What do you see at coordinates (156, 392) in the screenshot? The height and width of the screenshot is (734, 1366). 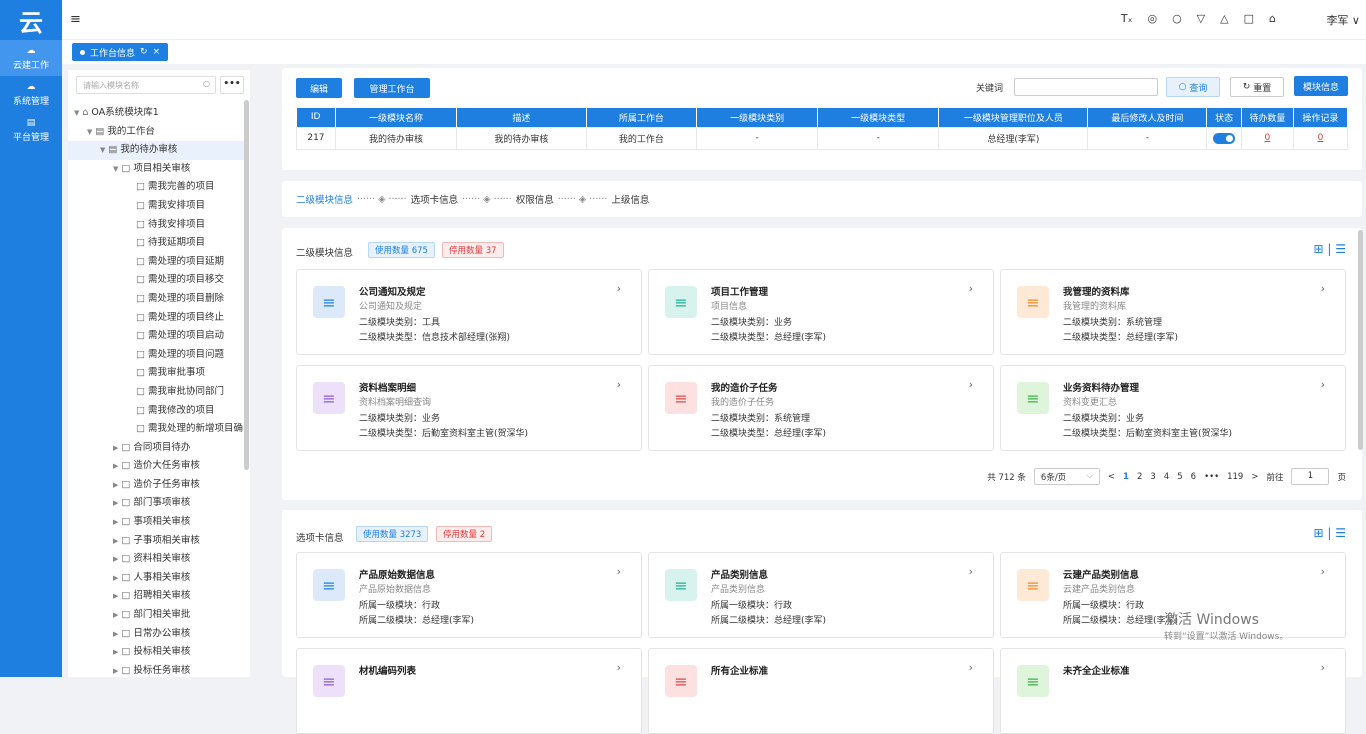 I see `tree-node: □ 需我审批协同部门` at bounding box center [156, 392].